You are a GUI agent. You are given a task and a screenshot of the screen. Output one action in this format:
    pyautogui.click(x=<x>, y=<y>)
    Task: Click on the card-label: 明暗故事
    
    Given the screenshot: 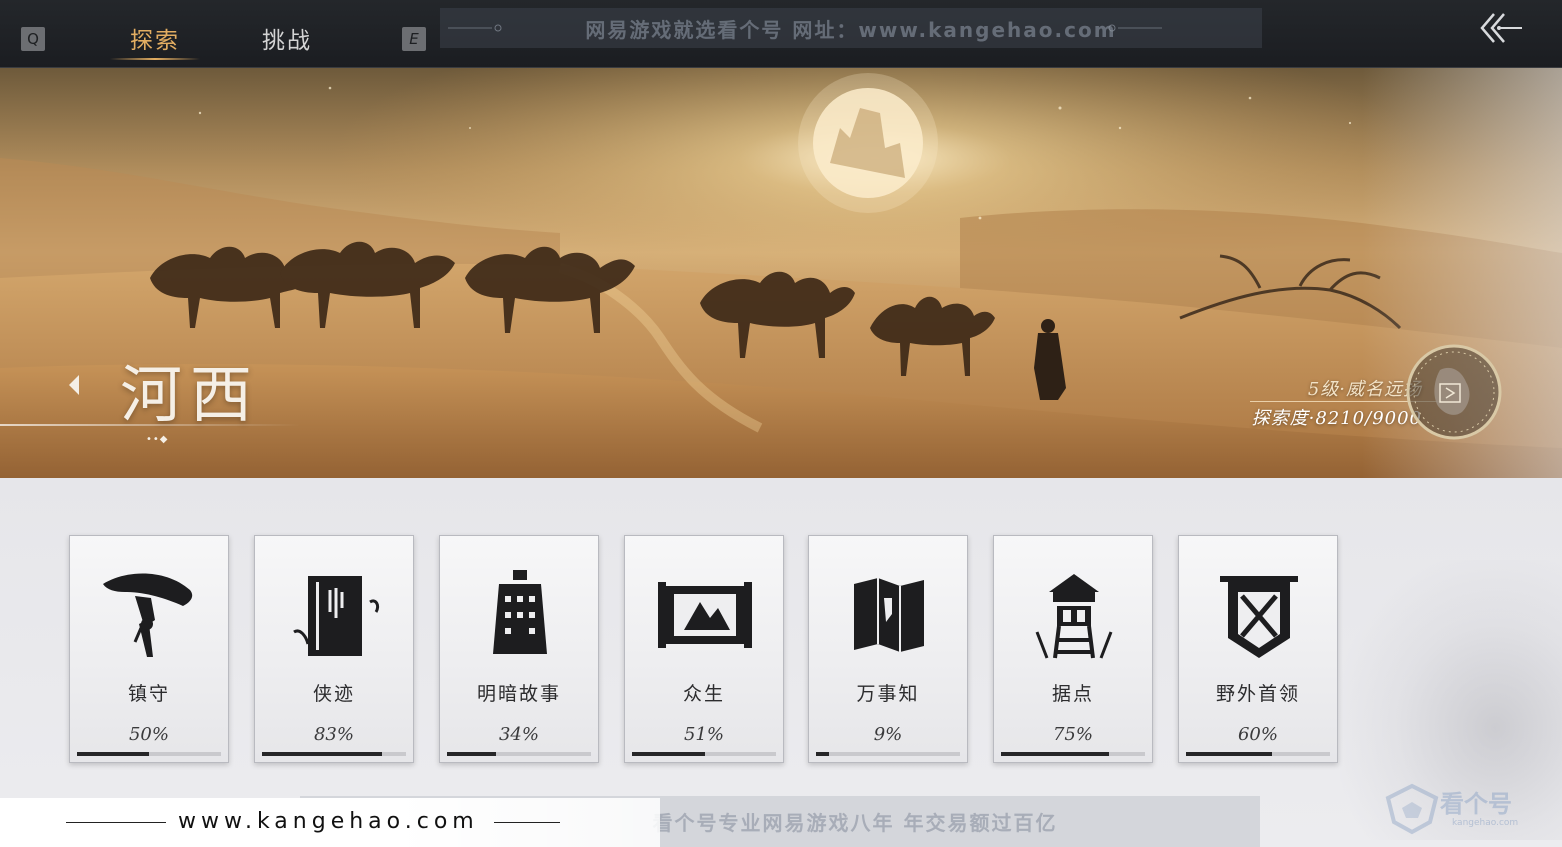 What is the action you would take?
    pyautogui.click(x=518, y=694)
    